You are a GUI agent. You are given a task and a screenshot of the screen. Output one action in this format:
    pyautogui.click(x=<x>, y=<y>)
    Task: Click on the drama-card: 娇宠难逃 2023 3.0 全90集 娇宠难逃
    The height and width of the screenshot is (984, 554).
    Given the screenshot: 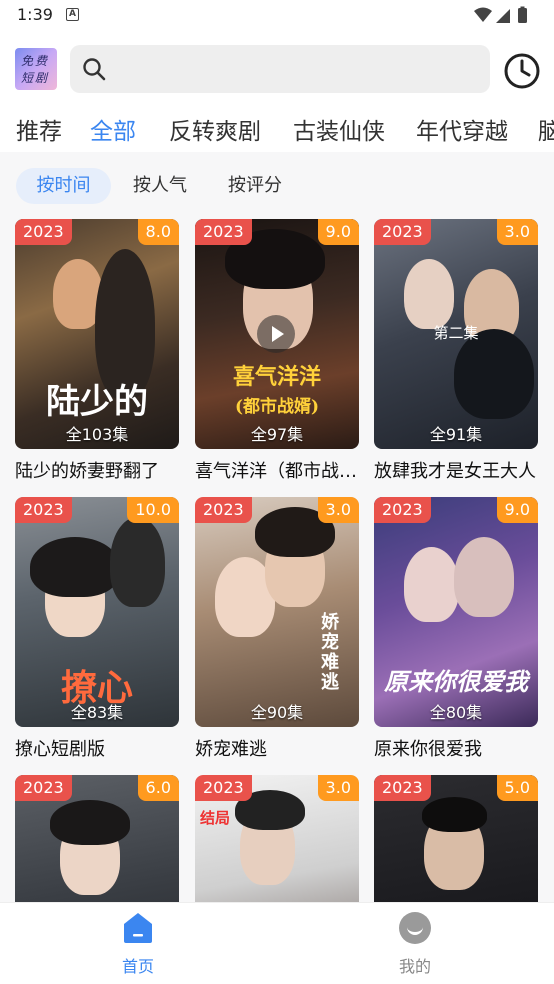 What is the action you would take?
    pyautogui.click(x=277, y=631)
    